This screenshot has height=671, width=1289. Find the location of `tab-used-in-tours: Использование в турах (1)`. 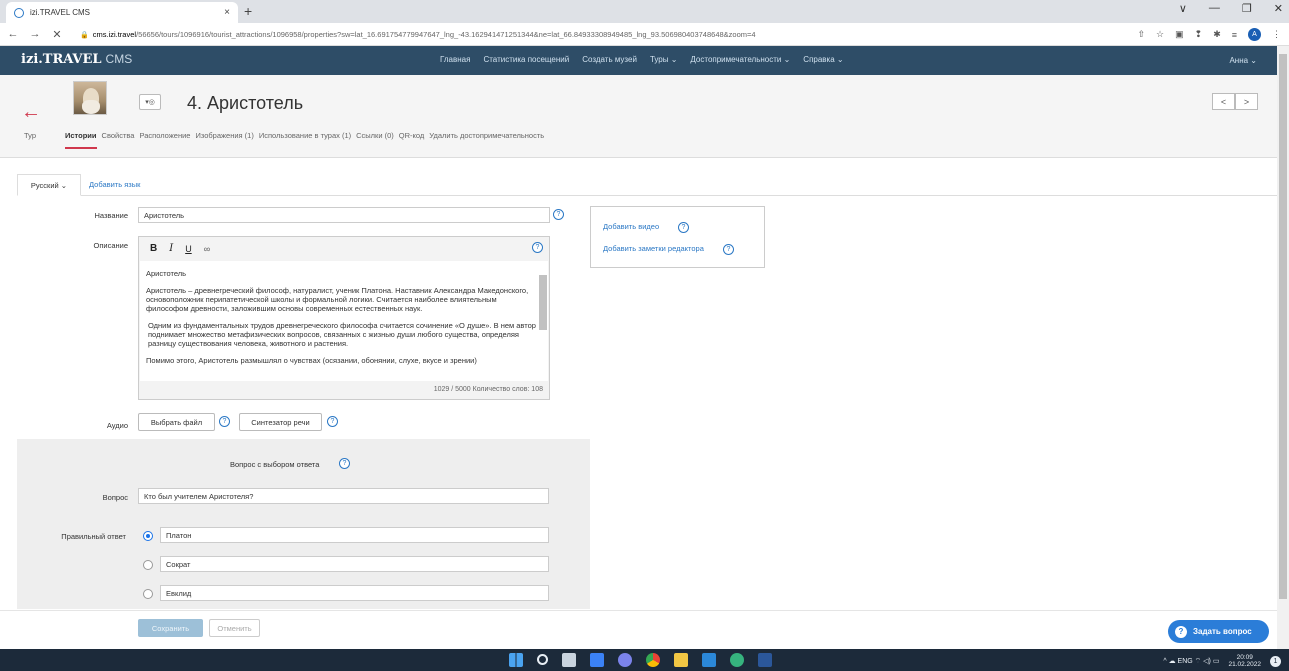

tab-used-in-tours: Использование в турах (1) is located at coordinates (305, 135).